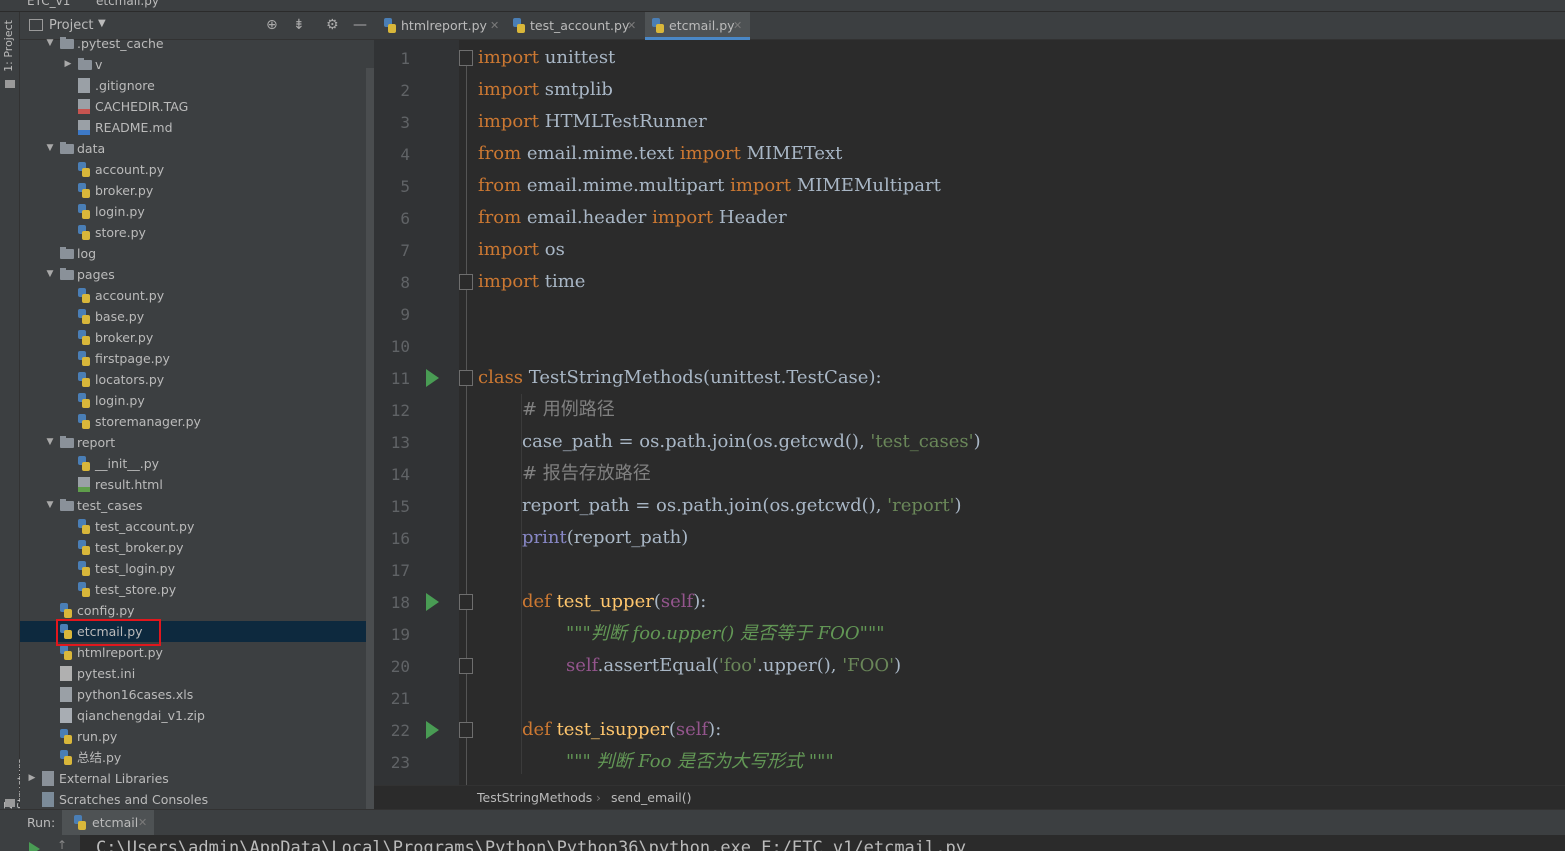  I want to click on tree-file: test_broker.py, so click(193, 547).